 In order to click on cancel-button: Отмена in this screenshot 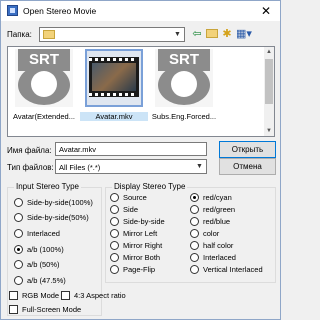, I will do `click(247, 166)`.